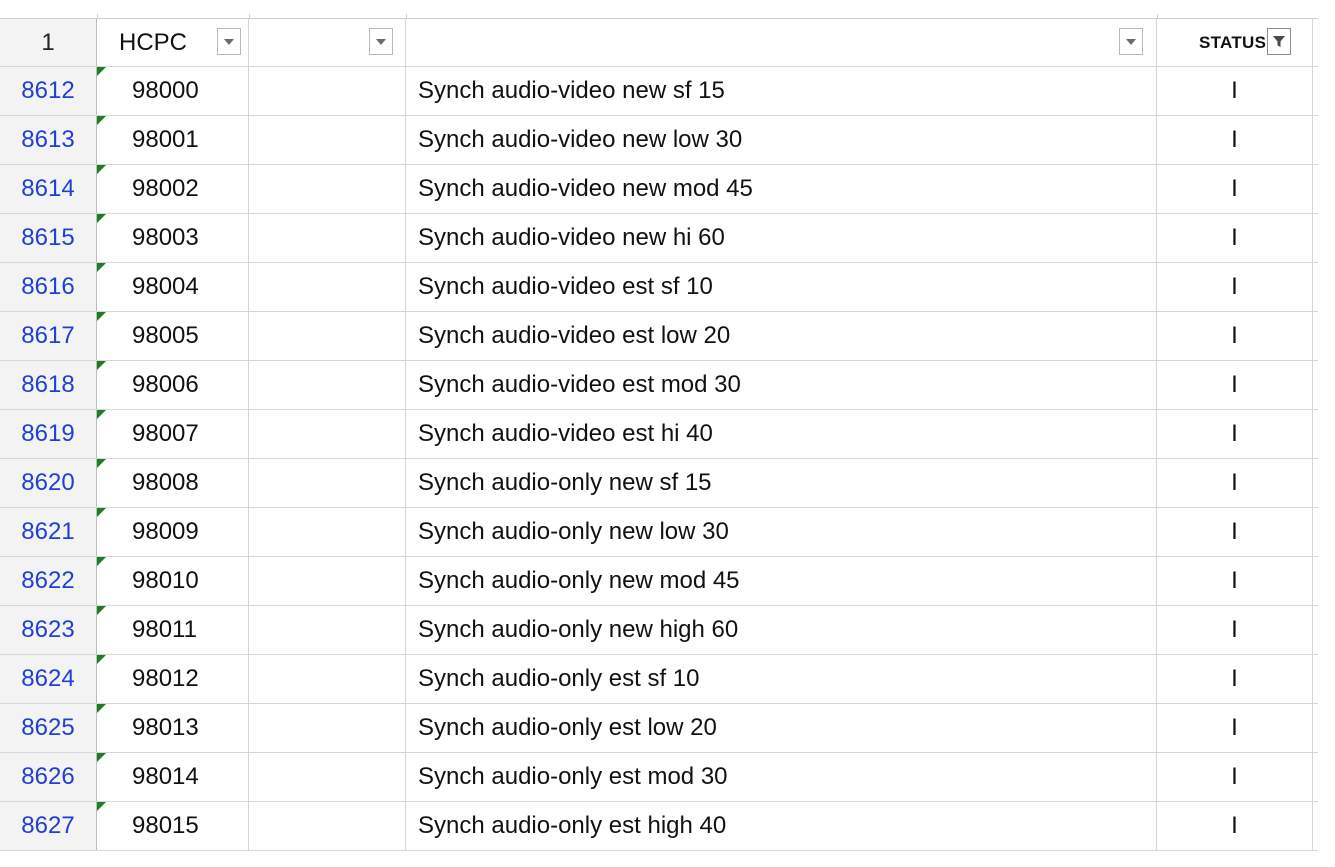 The height and width of the screenshot is (867, 1335). What do you see at coordinates (1235, 42) in the screenshot?
I see `status-header-cell: STATUS` at bounding box center [1235, 42].